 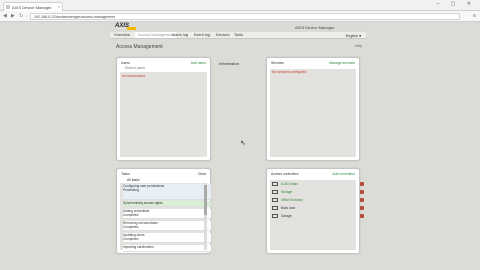 What do you see at coordinates (202, 174) in the screenshot?
I see `clear-tasks-button: Clear` at bounding box center [202, 174].